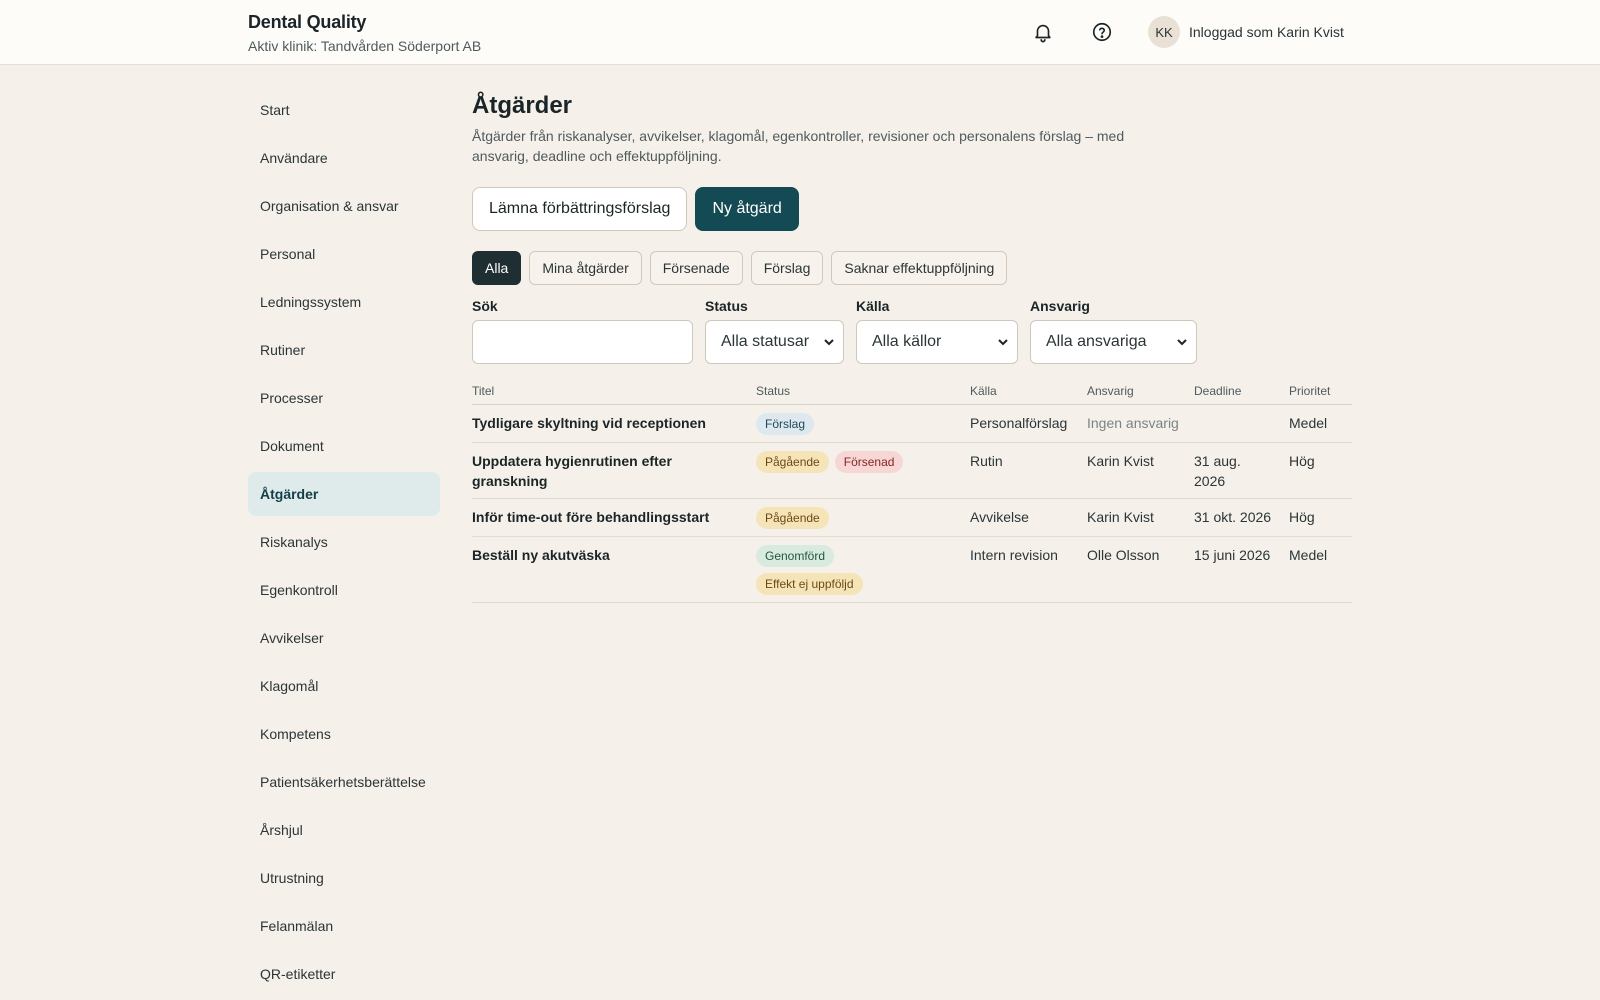 This screenshot has height=1000, width=1600. I want to click on sidebar-item-qr-etiketter: QR-etiketter, so click(344, 974).